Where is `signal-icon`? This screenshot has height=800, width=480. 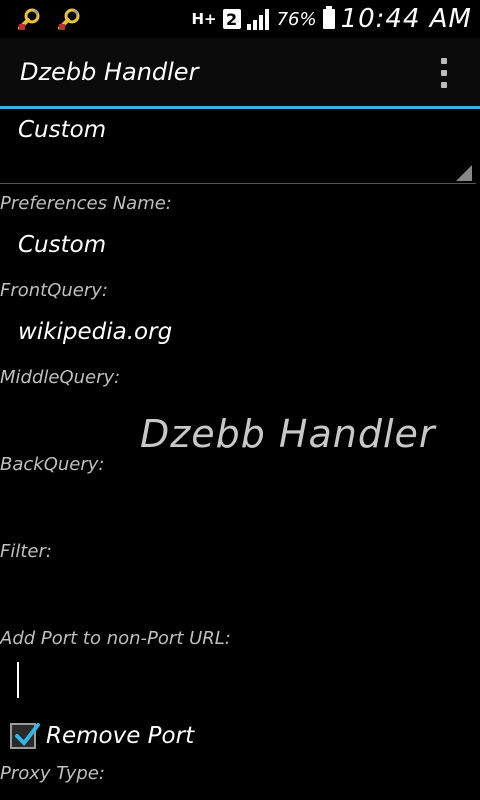 signal-icon is located at coordinates (257, 19).